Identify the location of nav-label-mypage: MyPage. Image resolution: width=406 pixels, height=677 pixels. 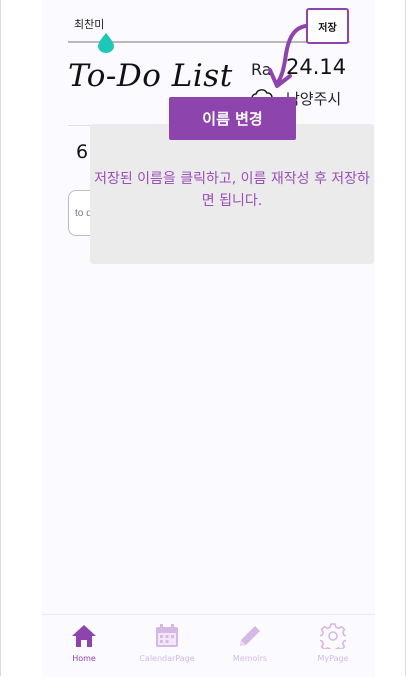
(333, 658).